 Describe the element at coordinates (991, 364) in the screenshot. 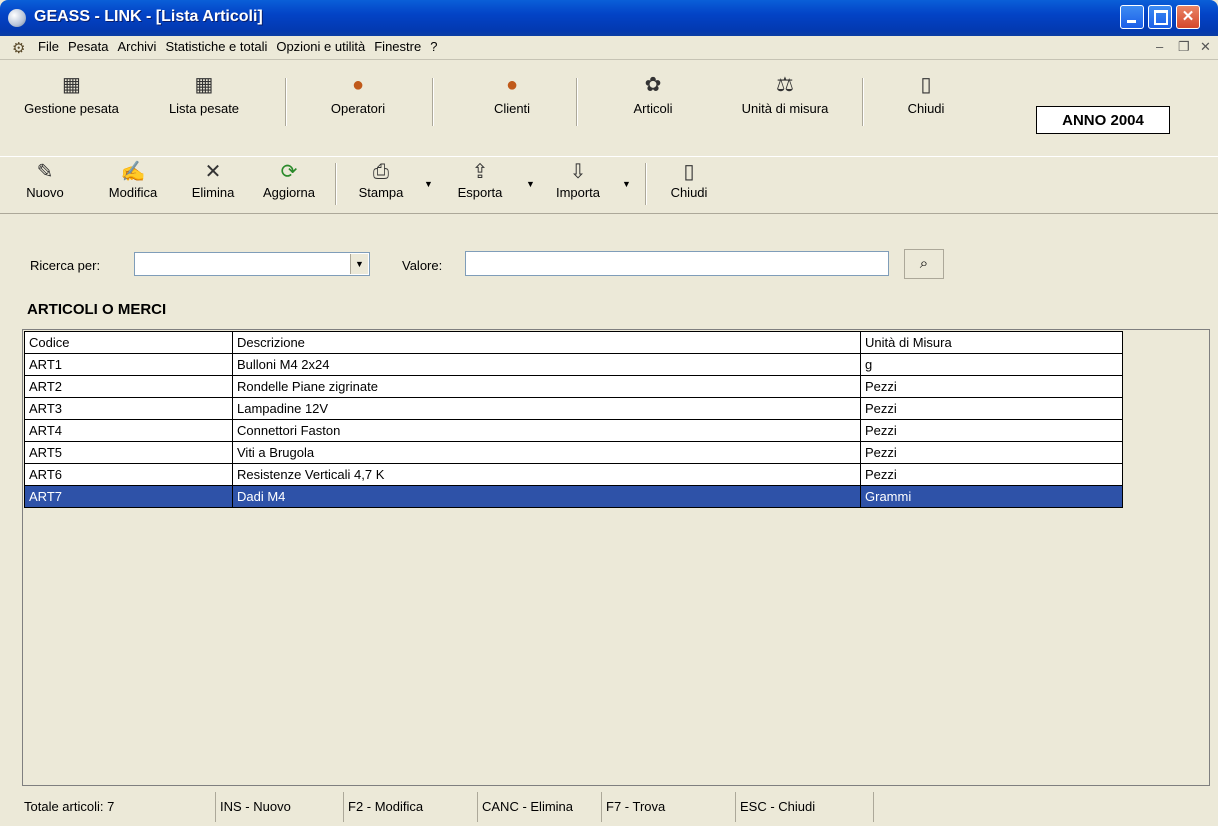

I see `cell-unita: g` at that location.